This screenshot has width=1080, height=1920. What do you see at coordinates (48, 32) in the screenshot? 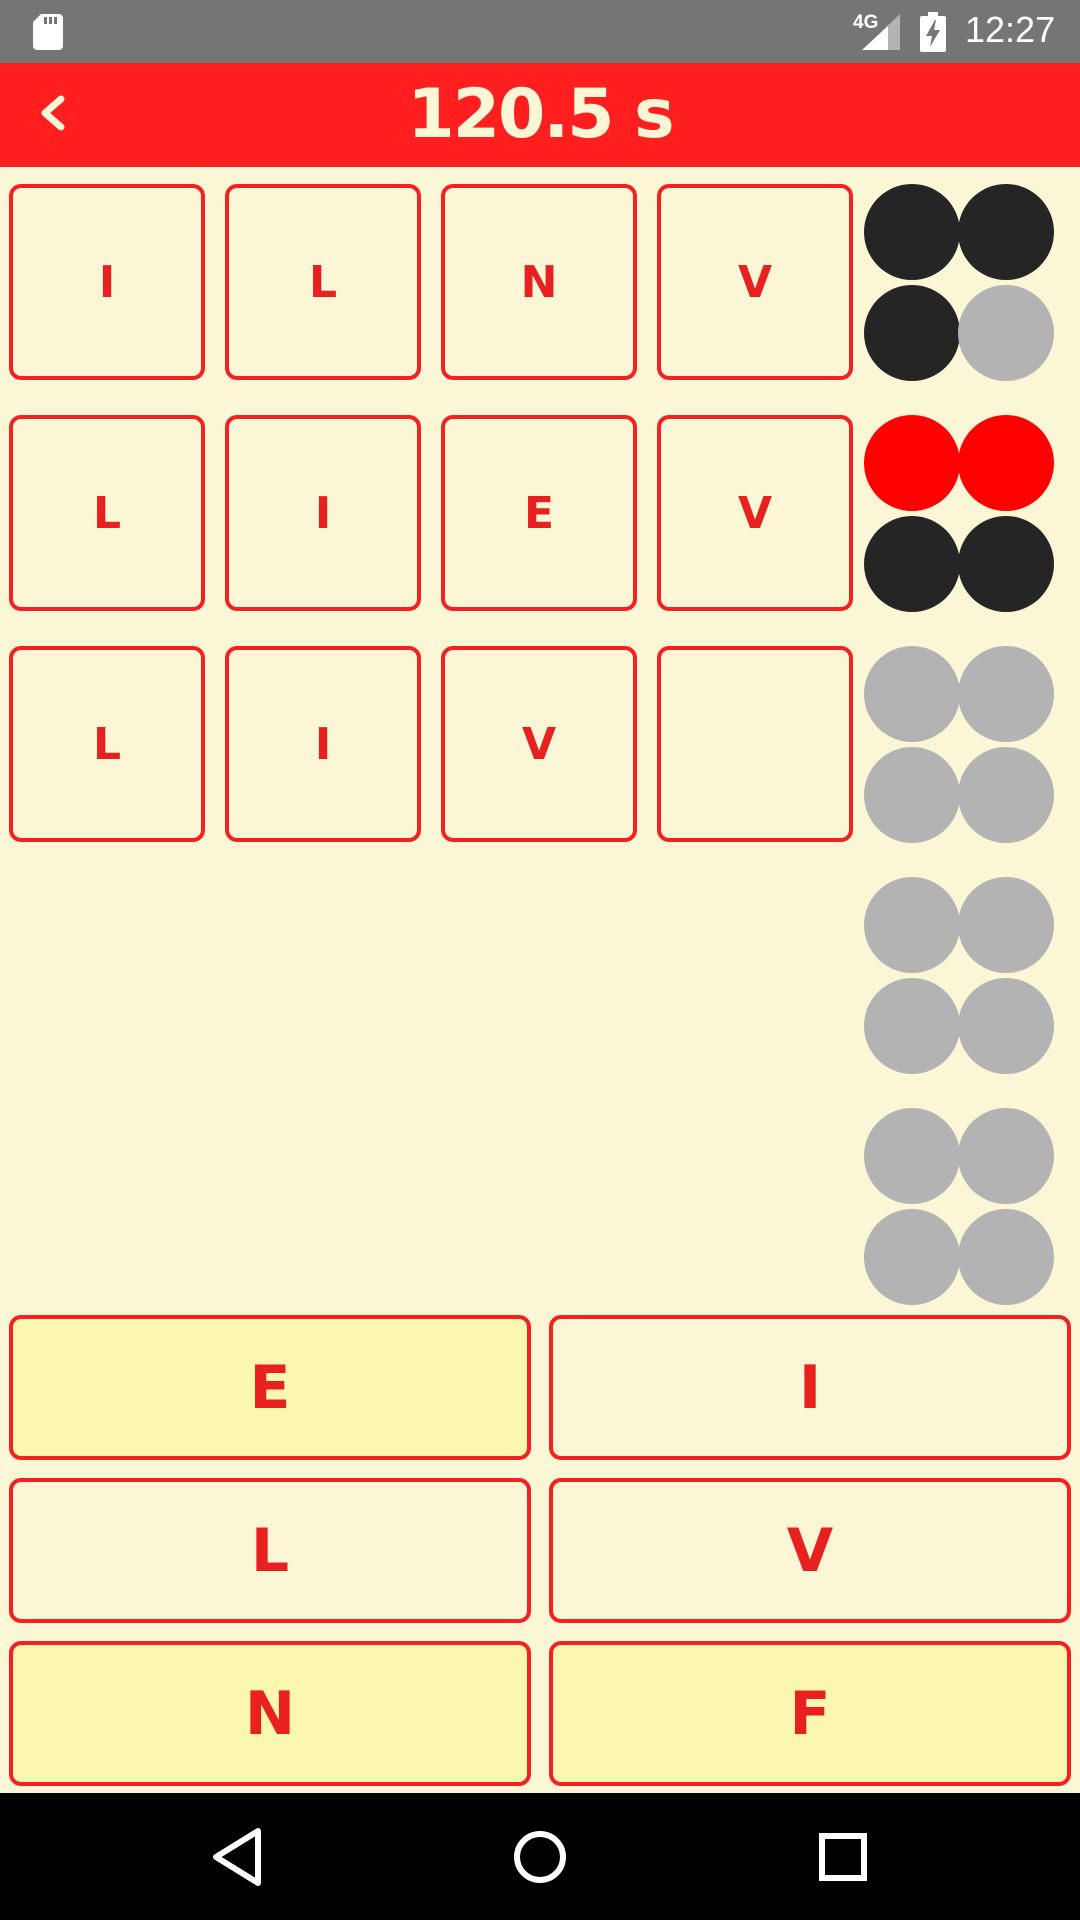
I see `sd-card-icon` at bounding box center [48, 32].